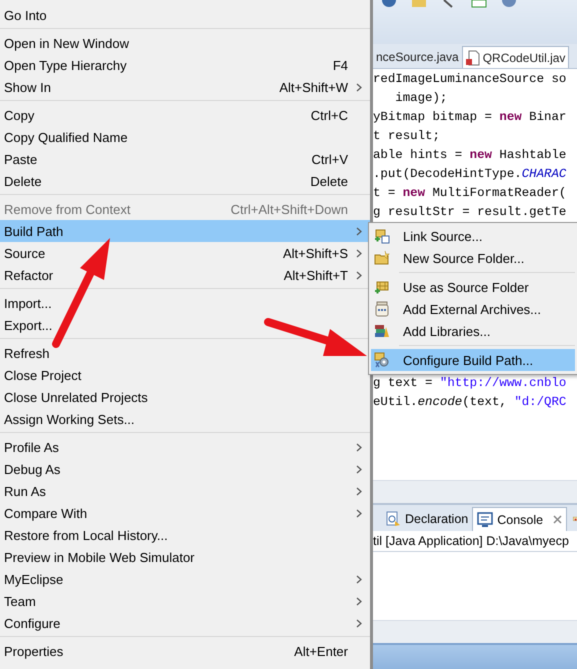 The image size is (577, 669). I want to click on menu-item: Refresh, so click(185, 353).